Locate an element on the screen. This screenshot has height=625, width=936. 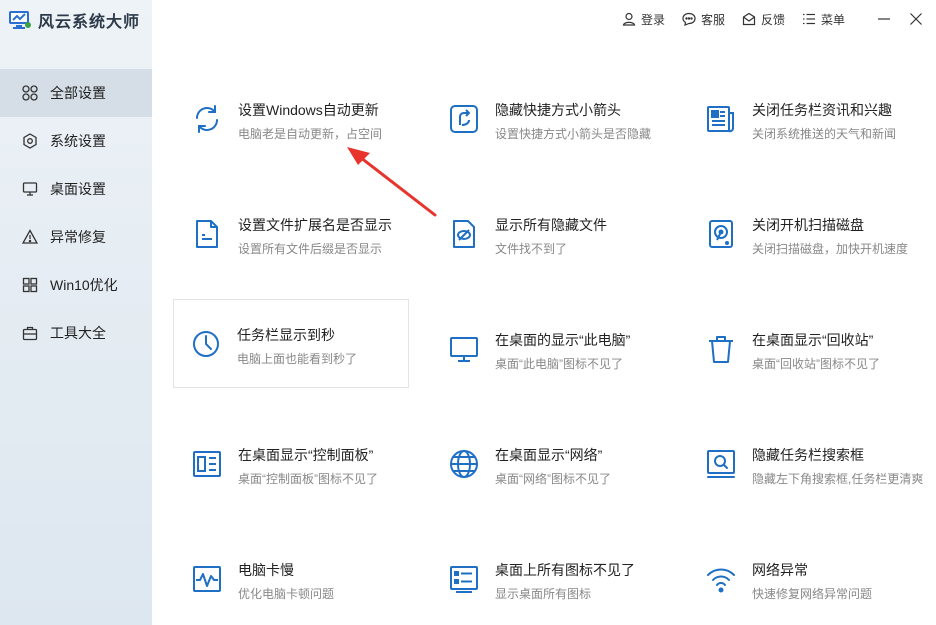
card-title: 显示所有隐藏文件 is located at coordinates (551, 225).